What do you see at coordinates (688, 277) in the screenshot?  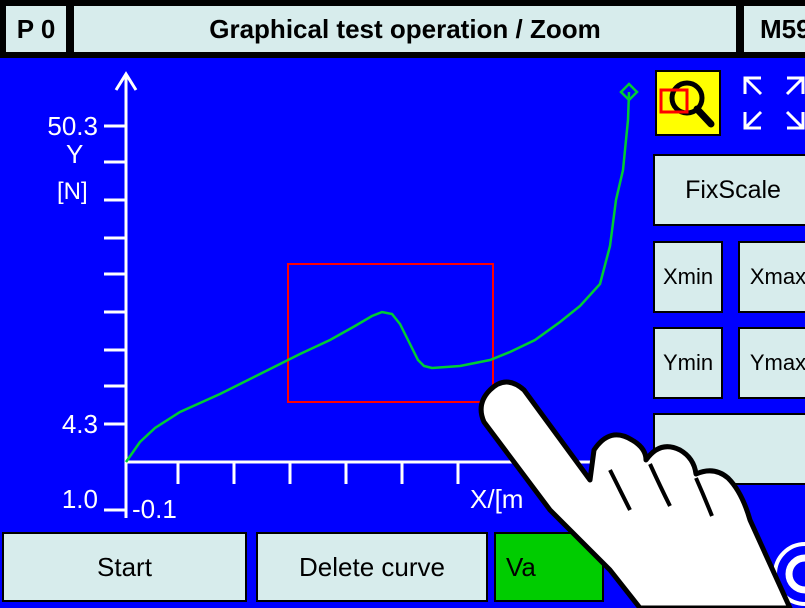 I see `xmin-button: Xmin` at bounding box center [688, 277].